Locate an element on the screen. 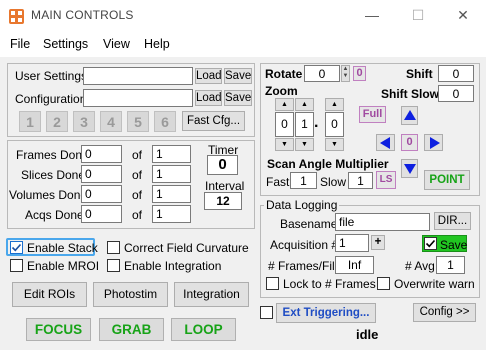 This screenshot has width=486, height=350. arrow-down-icon is located at coordinates (409, 169).